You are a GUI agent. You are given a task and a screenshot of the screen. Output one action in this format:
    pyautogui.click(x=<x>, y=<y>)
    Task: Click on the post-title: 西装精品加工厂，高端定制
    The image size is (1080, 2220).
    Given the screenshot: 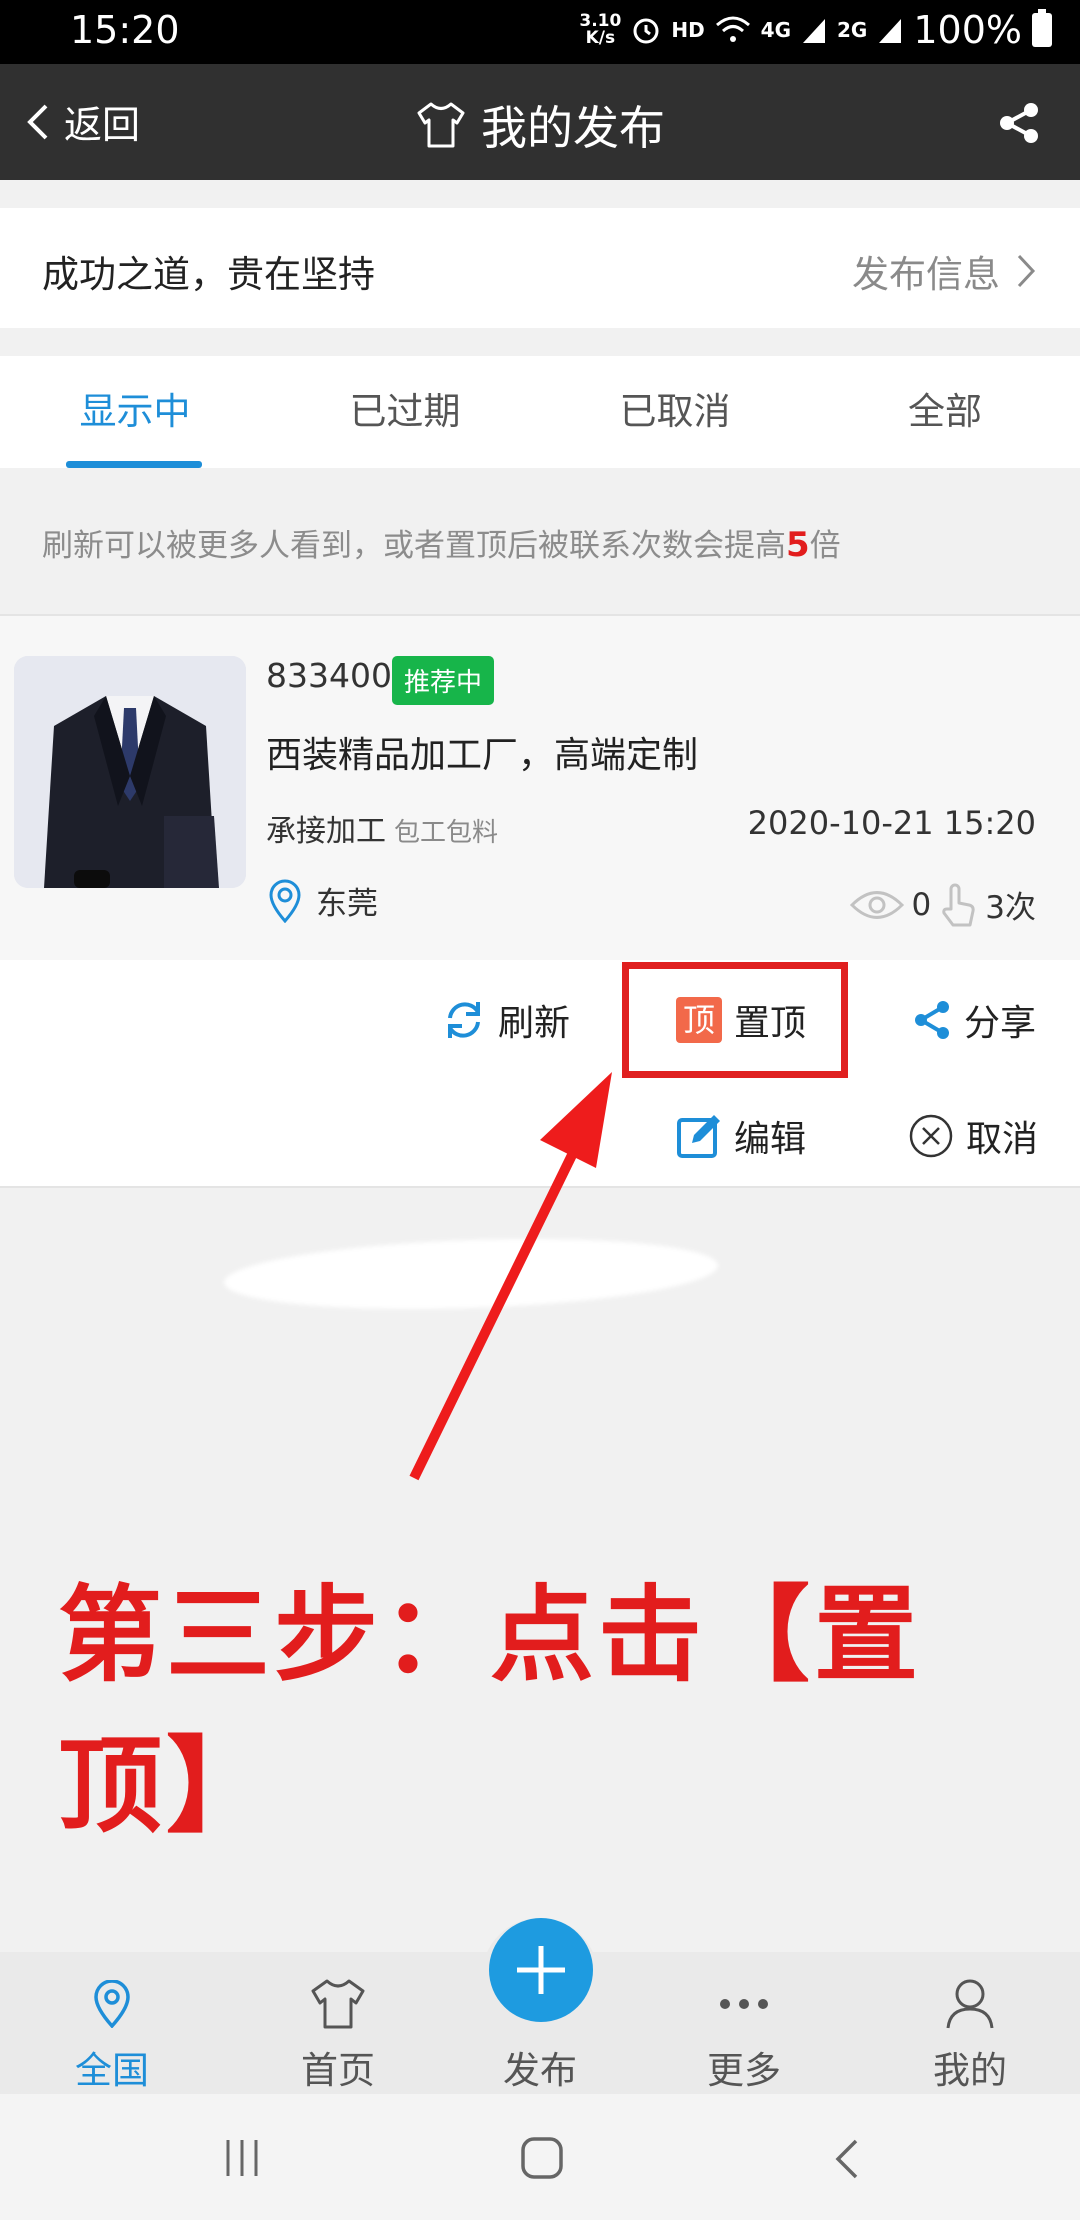 What is the action you would take?
    pyautogui.click(x=482, y=755)
    